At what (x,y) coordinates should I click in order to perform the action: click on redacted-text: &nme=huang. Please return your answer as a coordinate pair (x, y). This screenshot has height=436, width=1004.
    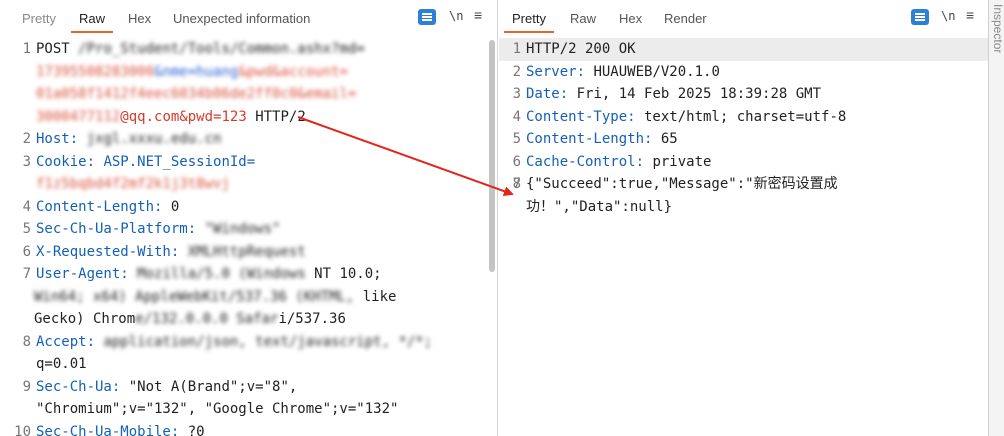
    Looking at the image, I should click on (196, 71).